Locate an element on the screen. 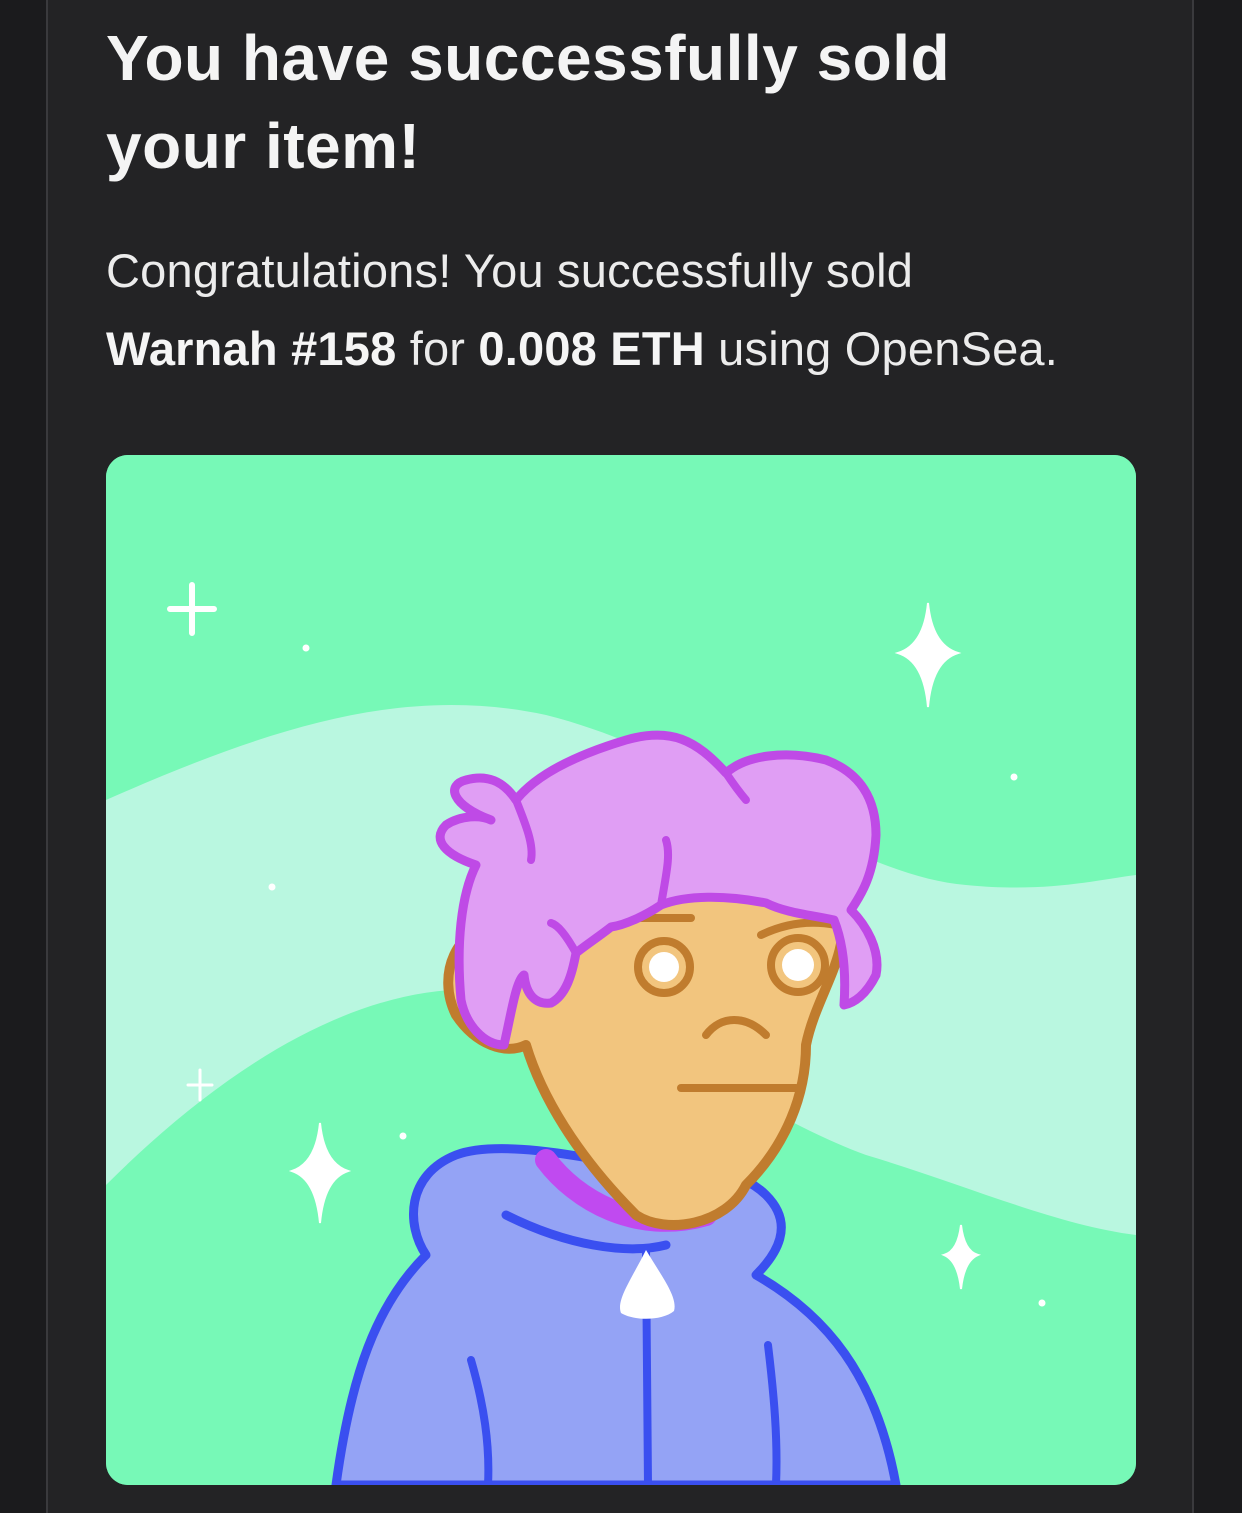 Image resolution: width=1242 pixels, height=1513 pixels. message-intro: Congratulations! You successfully sold is located at coordinates (510, 270).